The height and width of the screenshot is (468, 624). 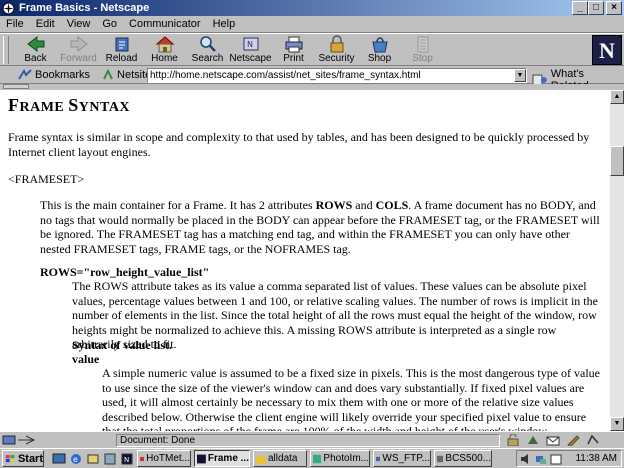 What do you see at coordinates (617, 97) in the screenshot?
I see `scroll-up-button: ▲` at bounding box center [617, 97].